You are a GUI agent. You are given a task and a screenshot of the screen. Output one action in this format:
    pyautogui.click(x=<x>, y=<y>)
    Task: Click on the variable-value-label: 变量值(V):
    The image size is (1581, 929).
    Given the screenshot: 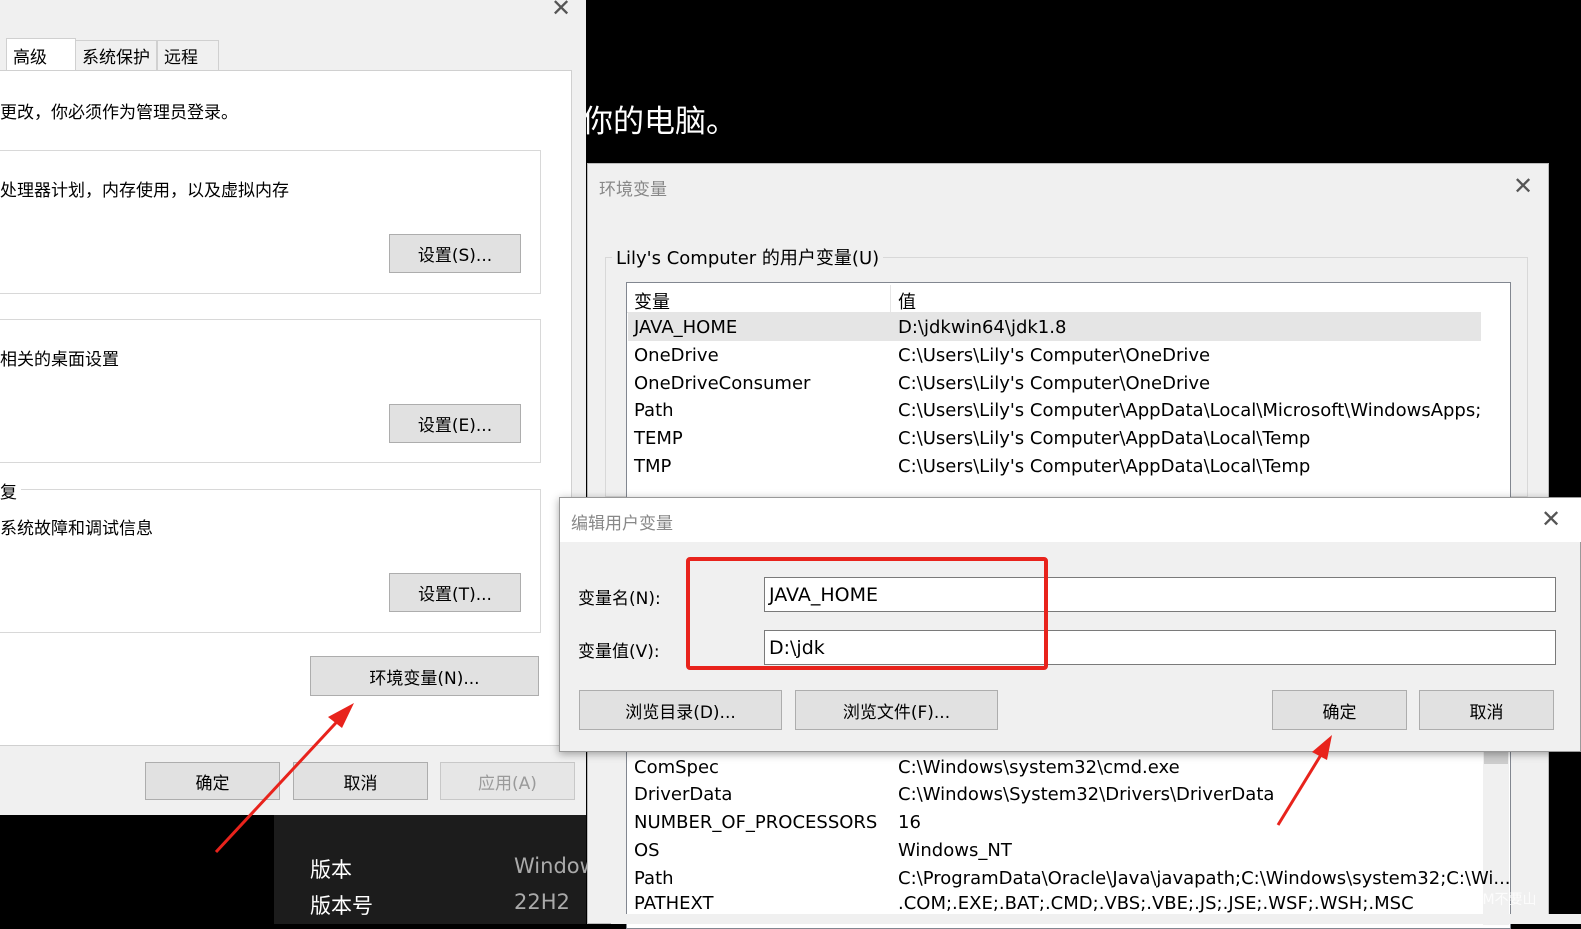 What is the action you would take?
    pyautogui.click(x=619, y=652)
    